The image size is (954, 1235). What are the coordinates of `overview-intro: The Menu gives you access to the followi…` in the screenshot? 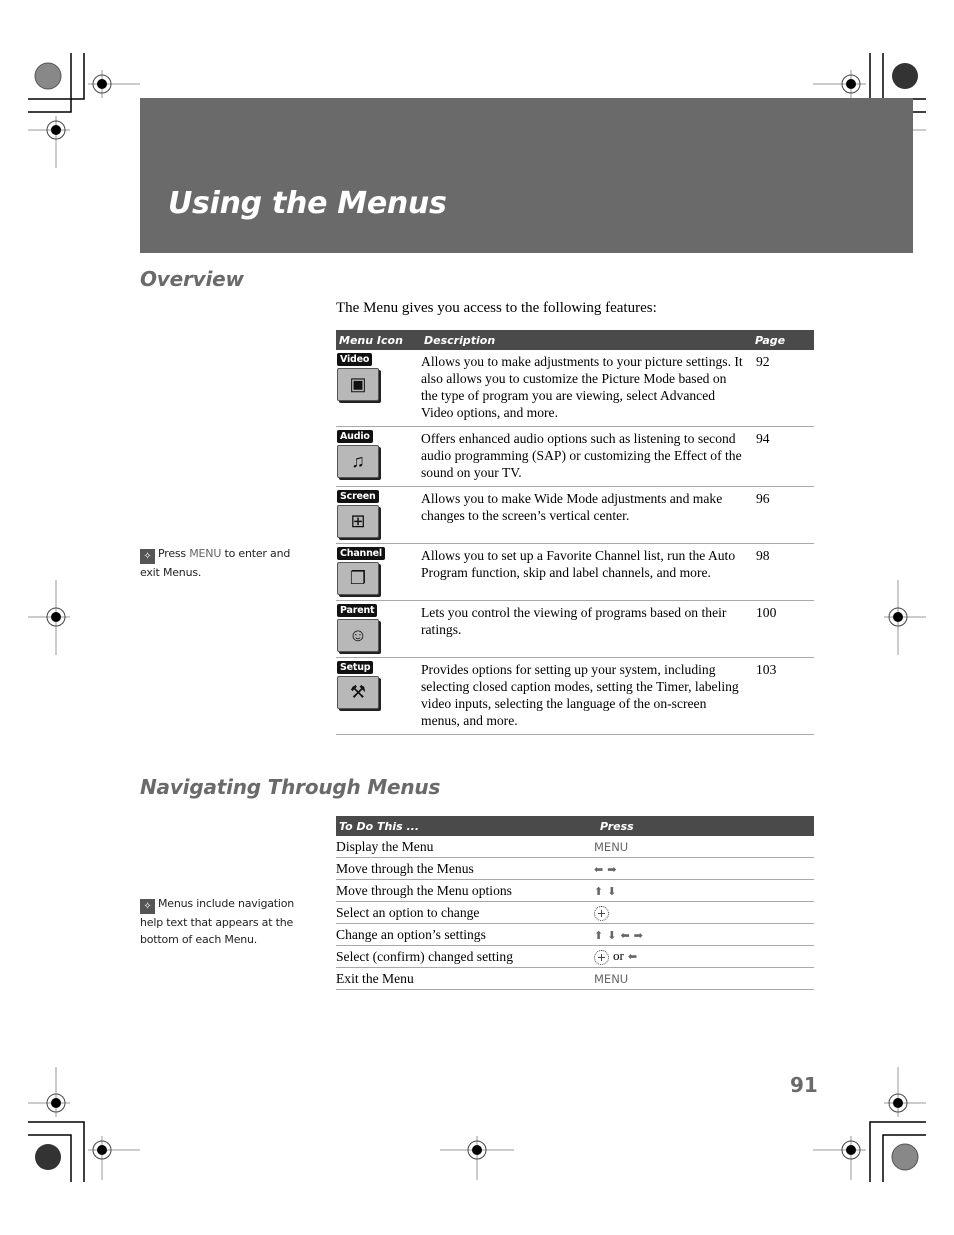 It's located at (496, 308).